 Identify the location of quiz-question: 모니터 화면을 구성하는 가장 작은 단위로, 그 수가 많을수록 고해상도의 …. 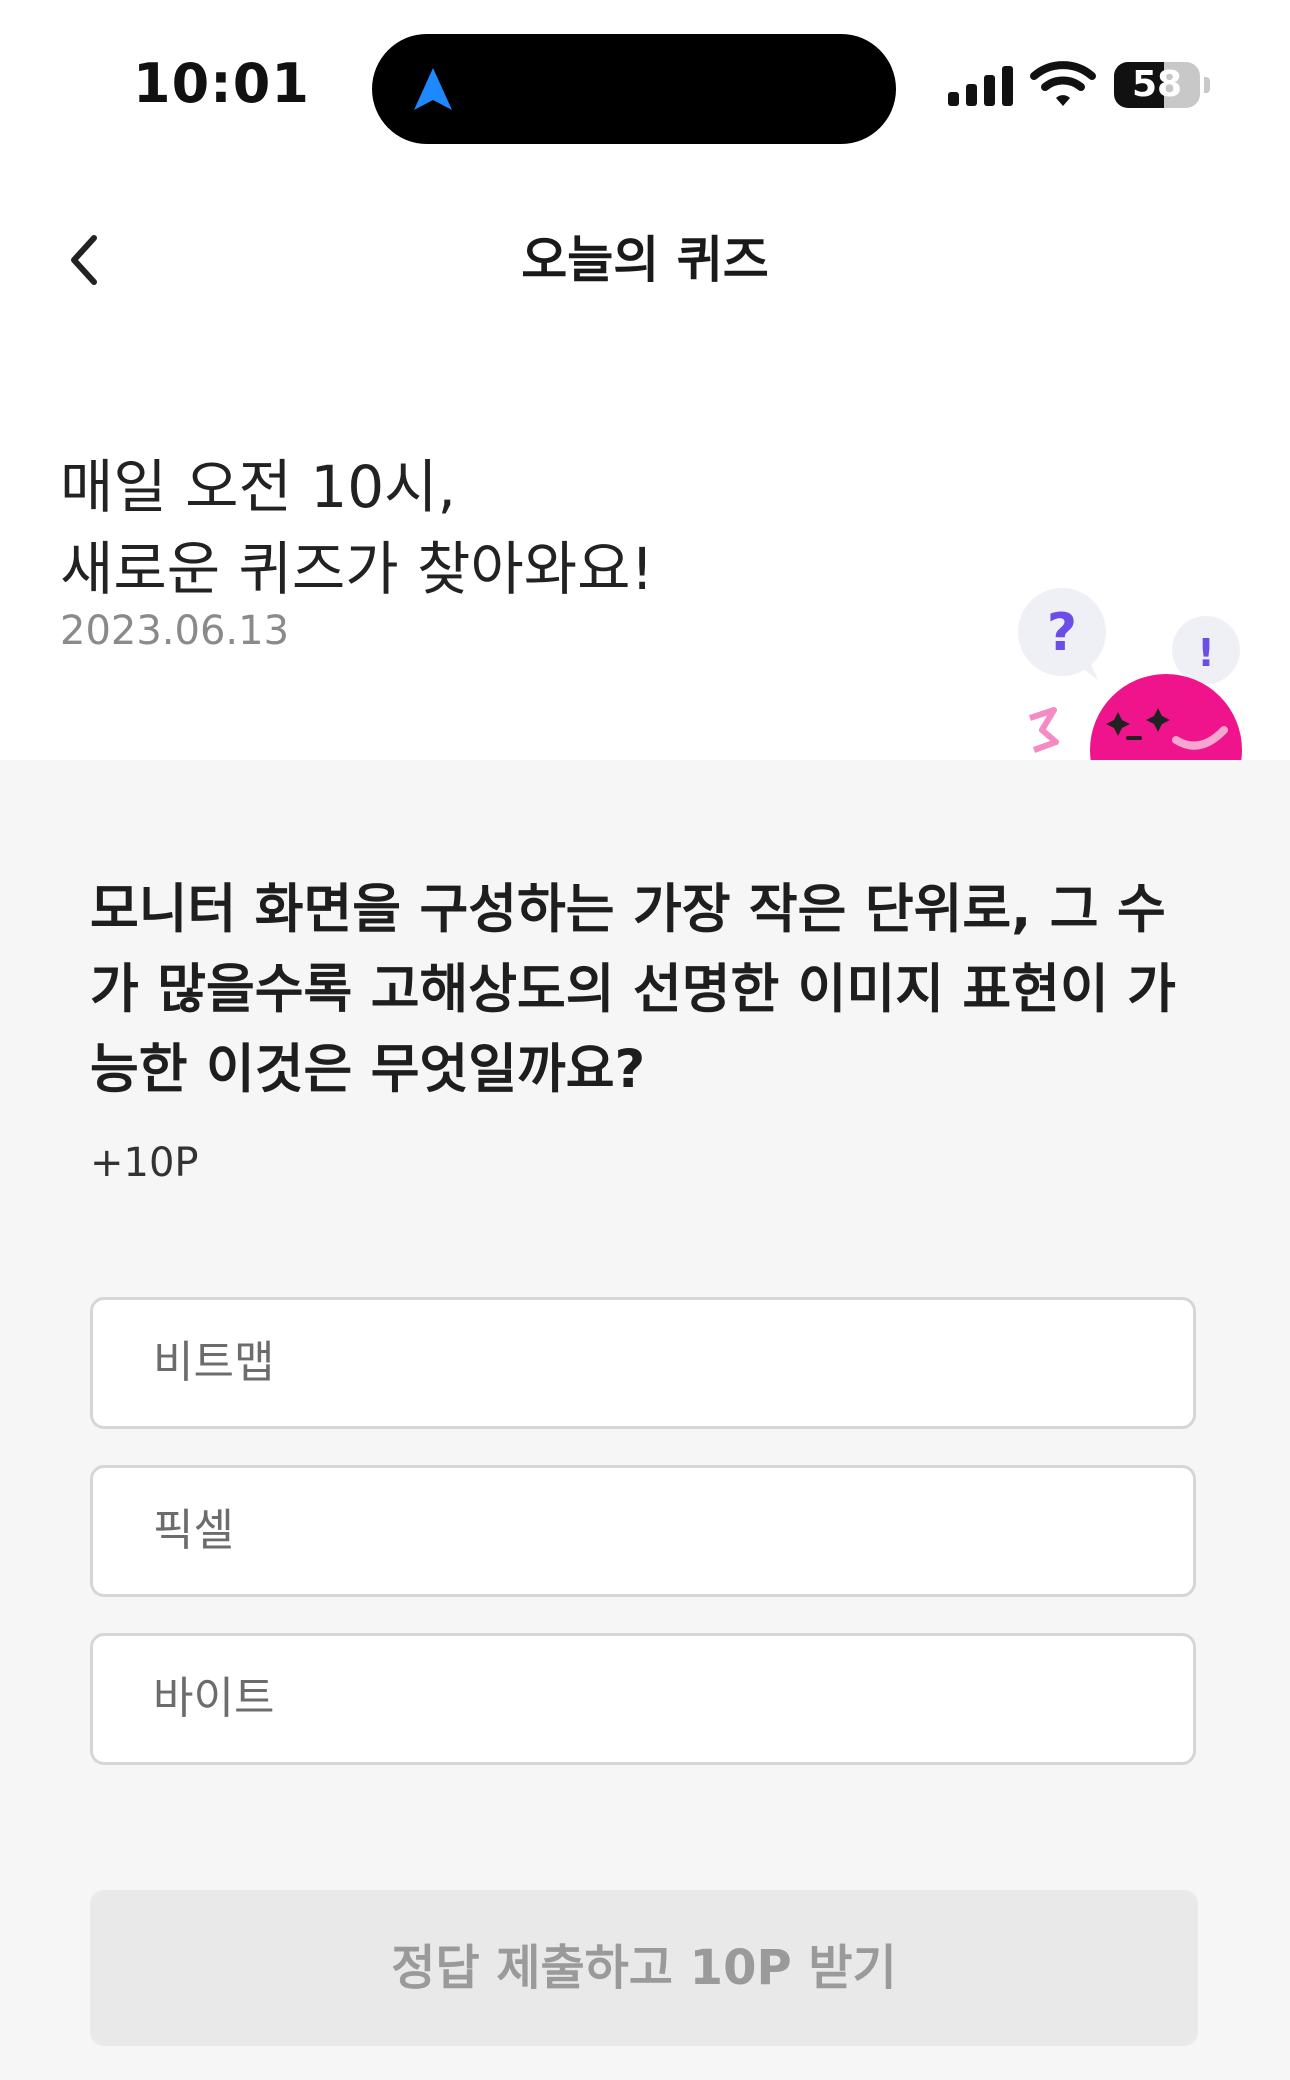
(633, 989).